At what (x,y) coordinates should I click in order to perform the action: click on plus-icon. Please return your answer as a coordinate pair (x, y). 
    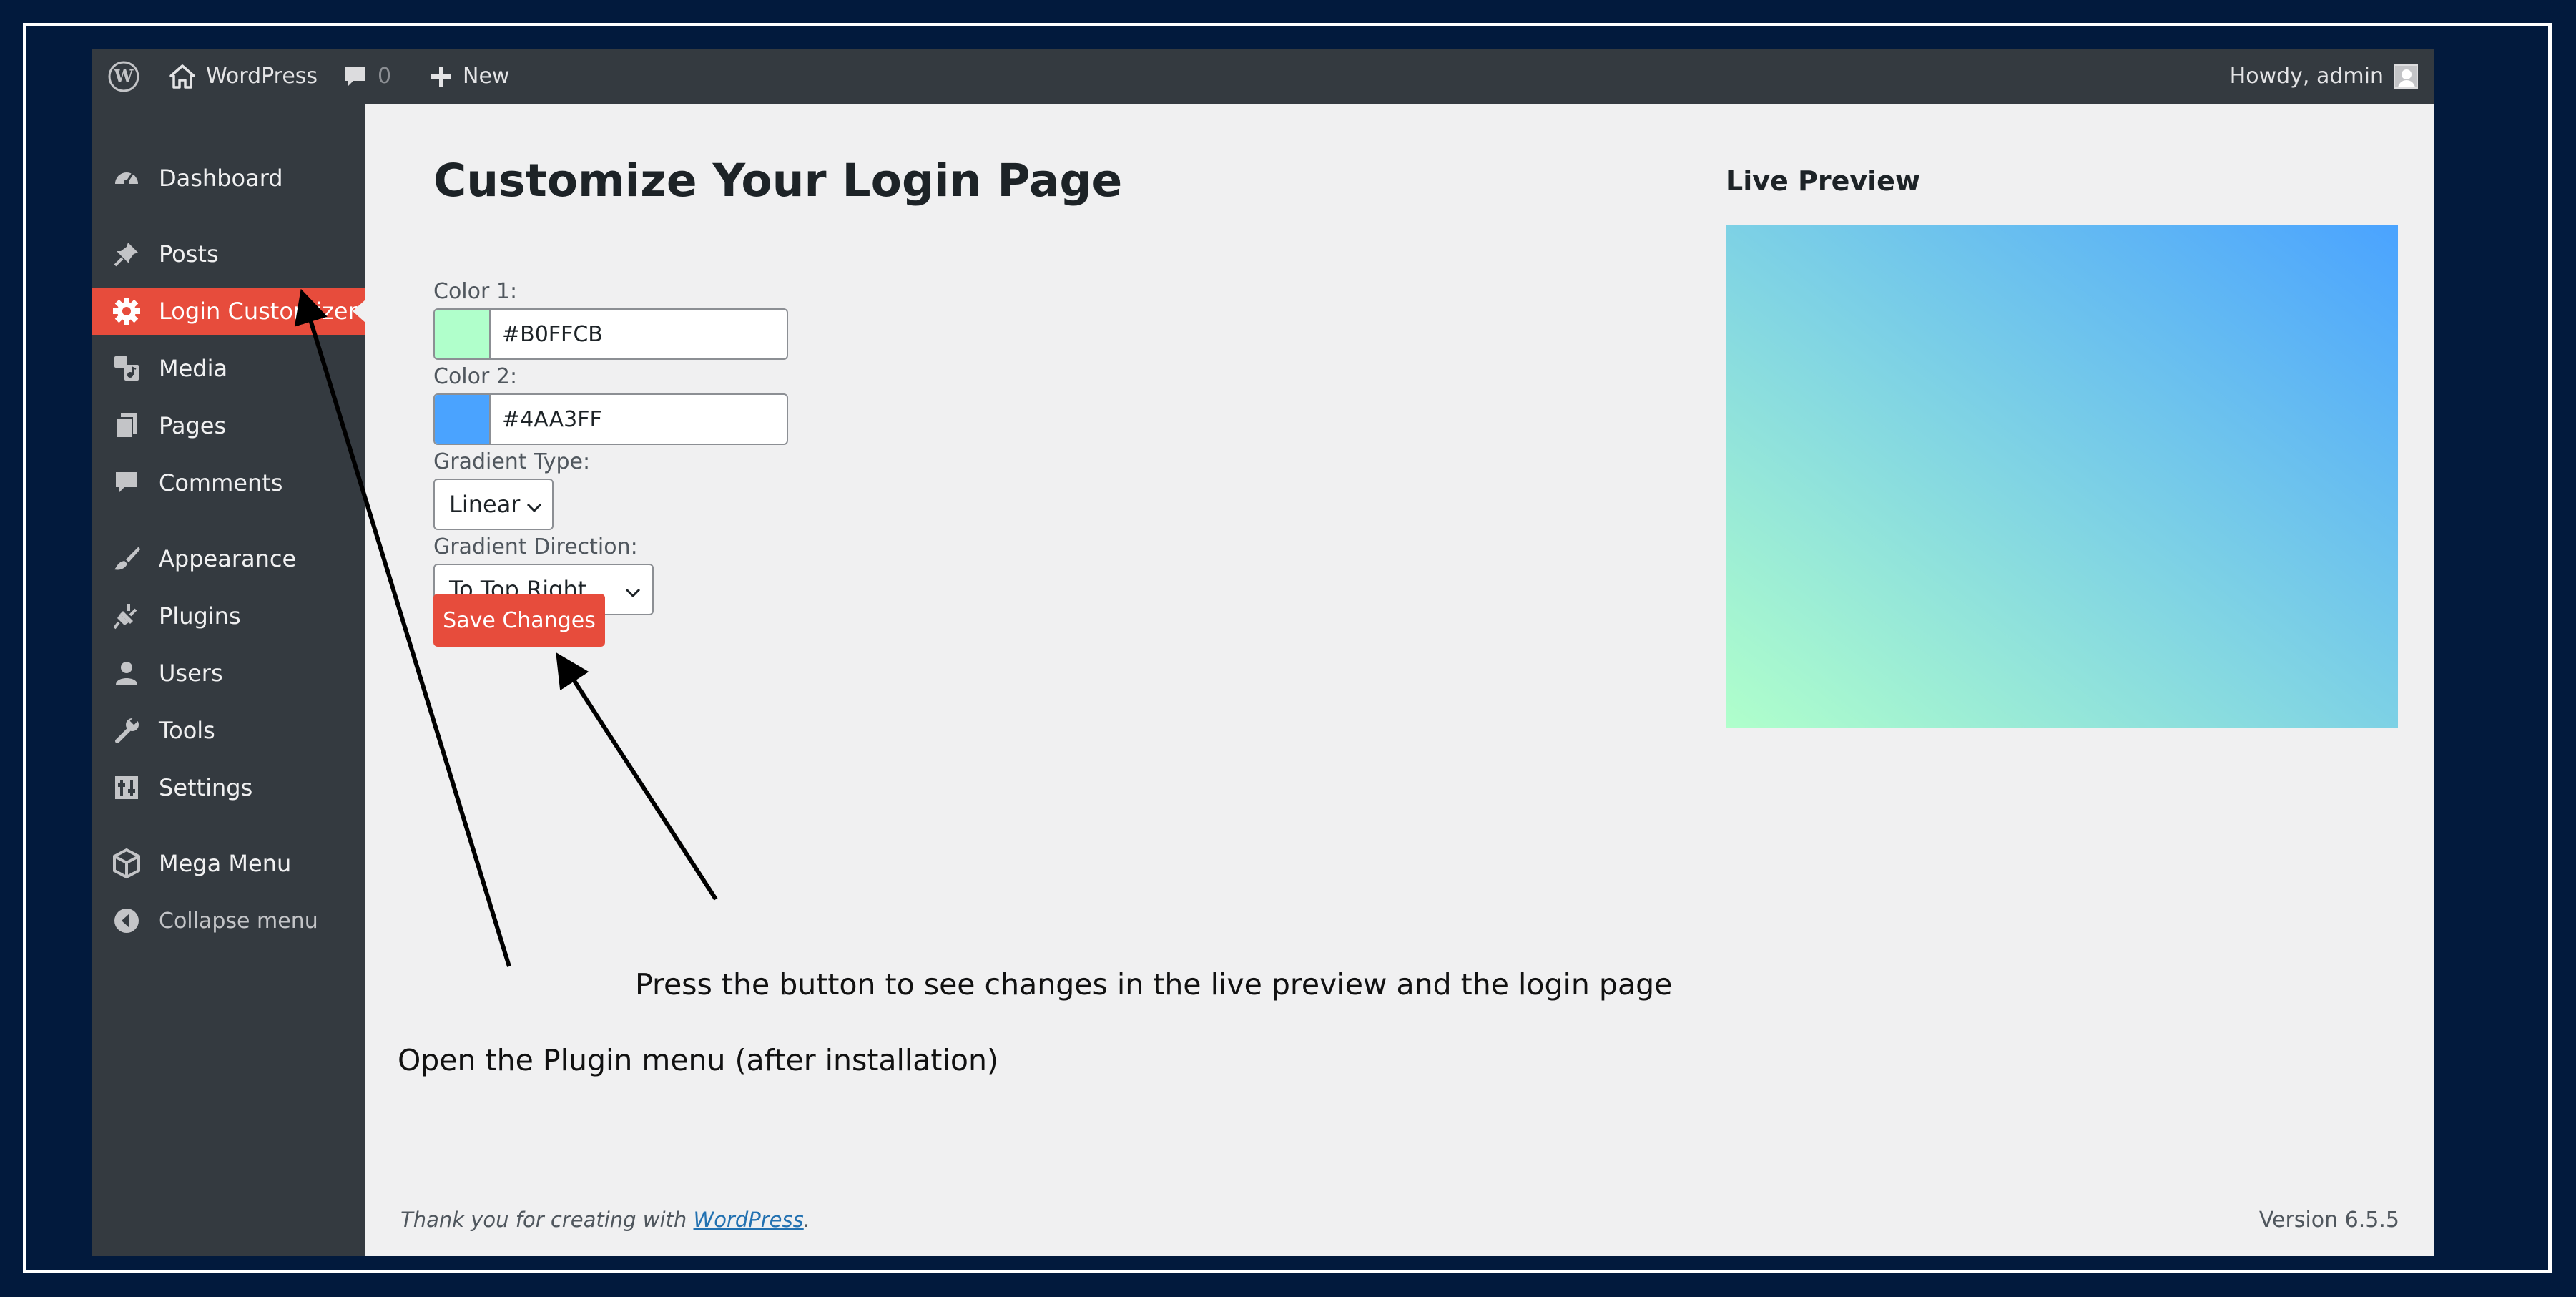
    Looking at the image, I should click on (441, 76).